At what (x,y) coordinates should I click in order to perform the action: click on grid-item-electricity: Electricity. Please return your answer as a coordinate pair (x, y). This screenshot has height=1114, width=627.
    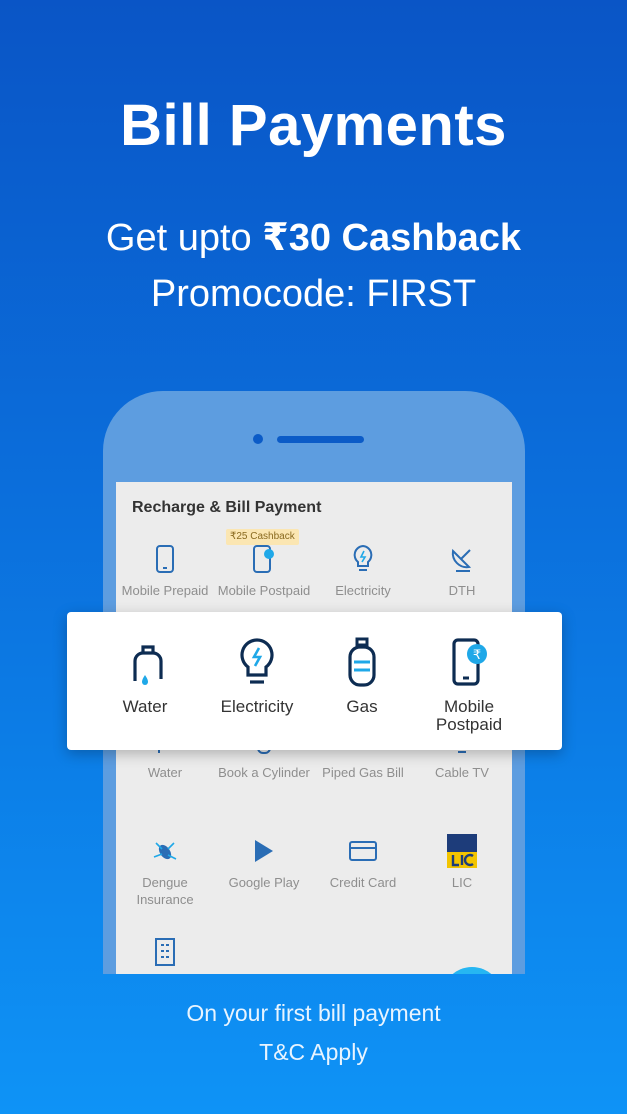
    Looking at the image, I should click on (363, 570).